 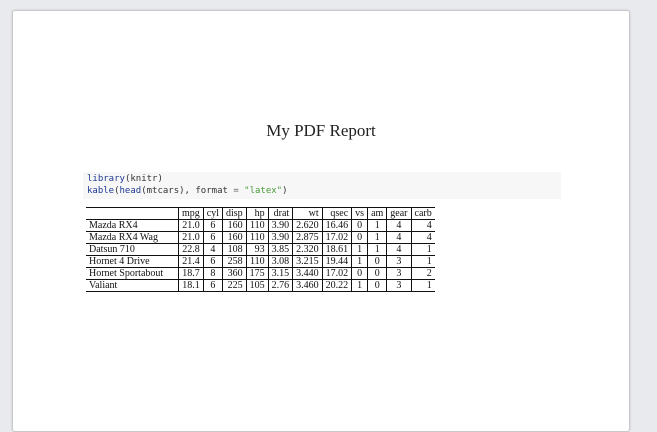 I want to click on row-label-cell: Valiant, so click(x=132, y=285).